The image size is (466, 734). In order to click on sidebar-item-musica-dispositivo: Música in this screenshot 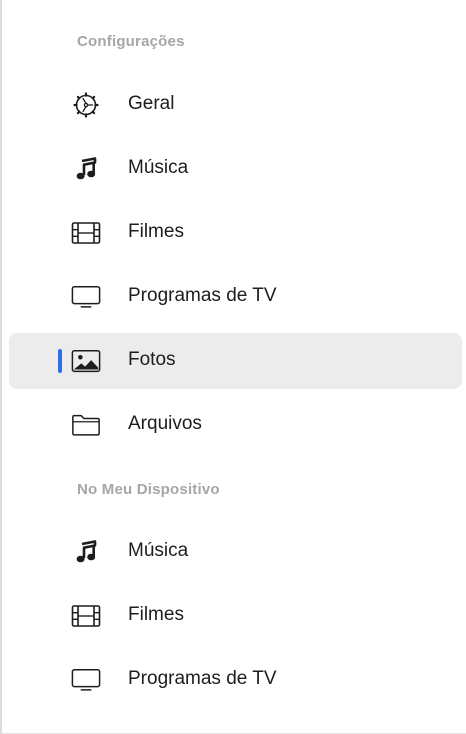, I will do `click(235, 552)`.